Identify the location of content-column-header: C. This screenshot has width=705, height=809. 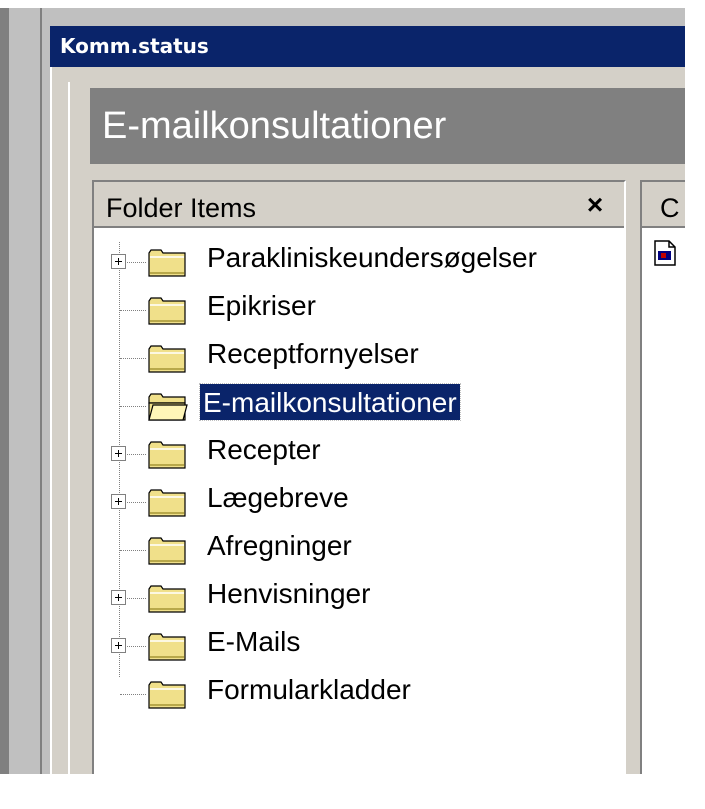
(663, 205).